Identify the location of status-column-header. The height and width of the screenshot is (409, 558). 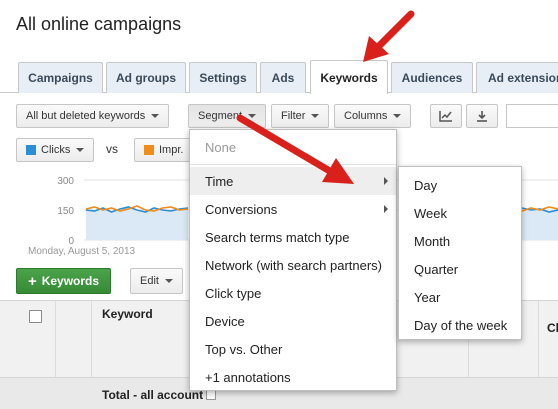
(92, 339).